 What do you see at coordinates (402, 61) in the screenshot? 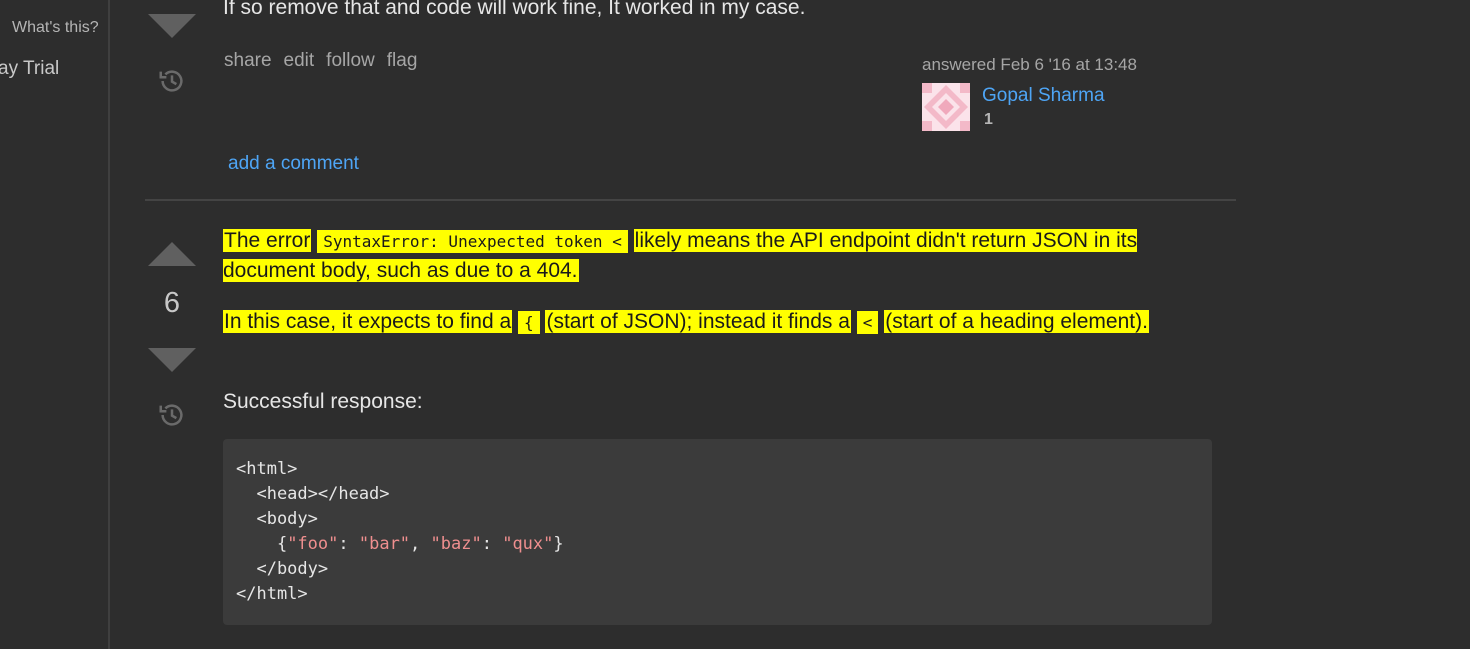
I see `flag-link: flag` at bounding box center [402, 61].